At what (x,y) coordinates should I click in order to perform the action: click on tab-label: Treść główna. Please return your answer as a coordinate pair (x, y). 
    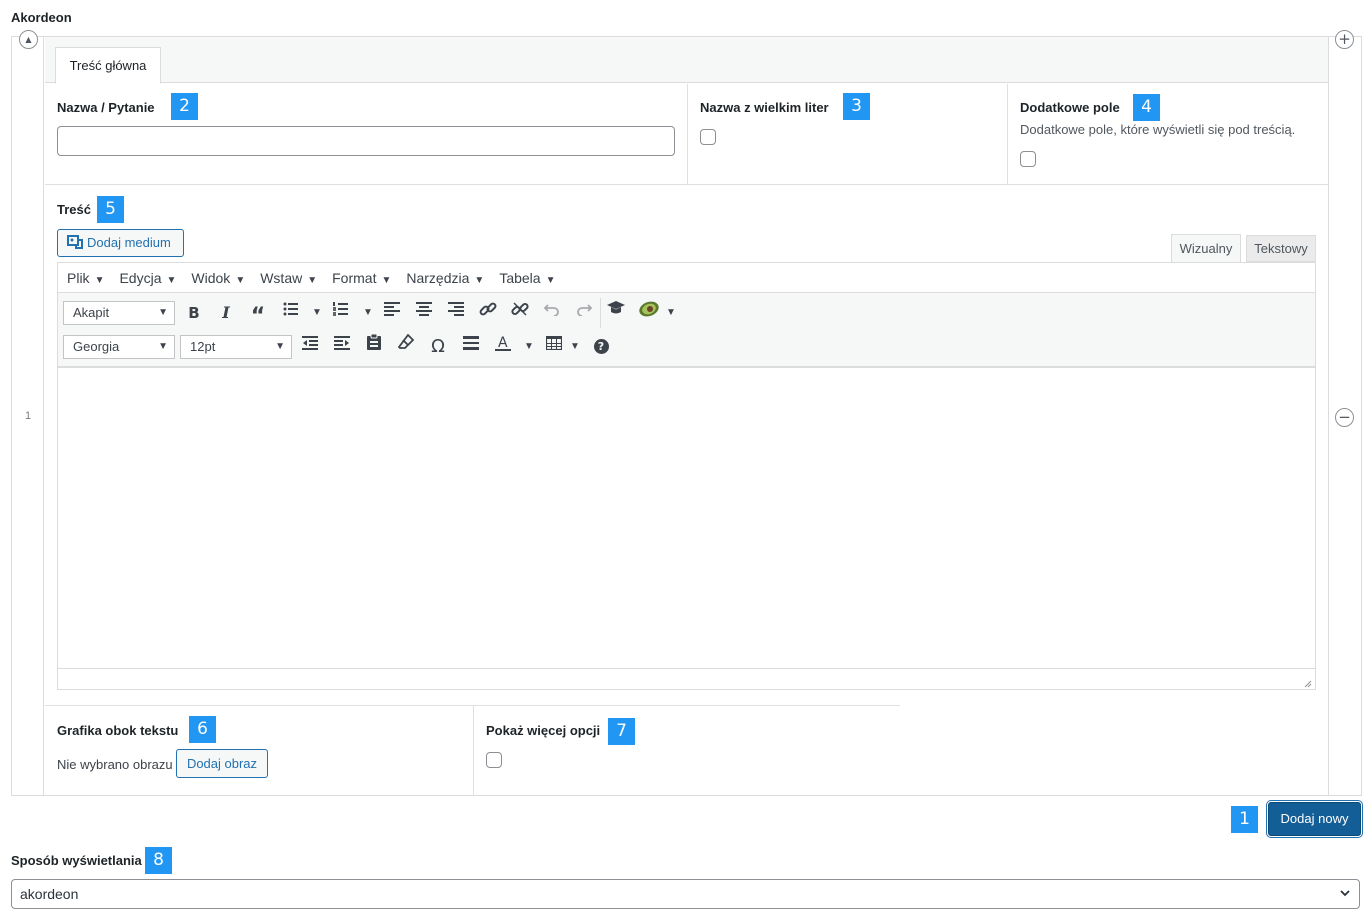
    Looking at the image, I should click on (108, 65).